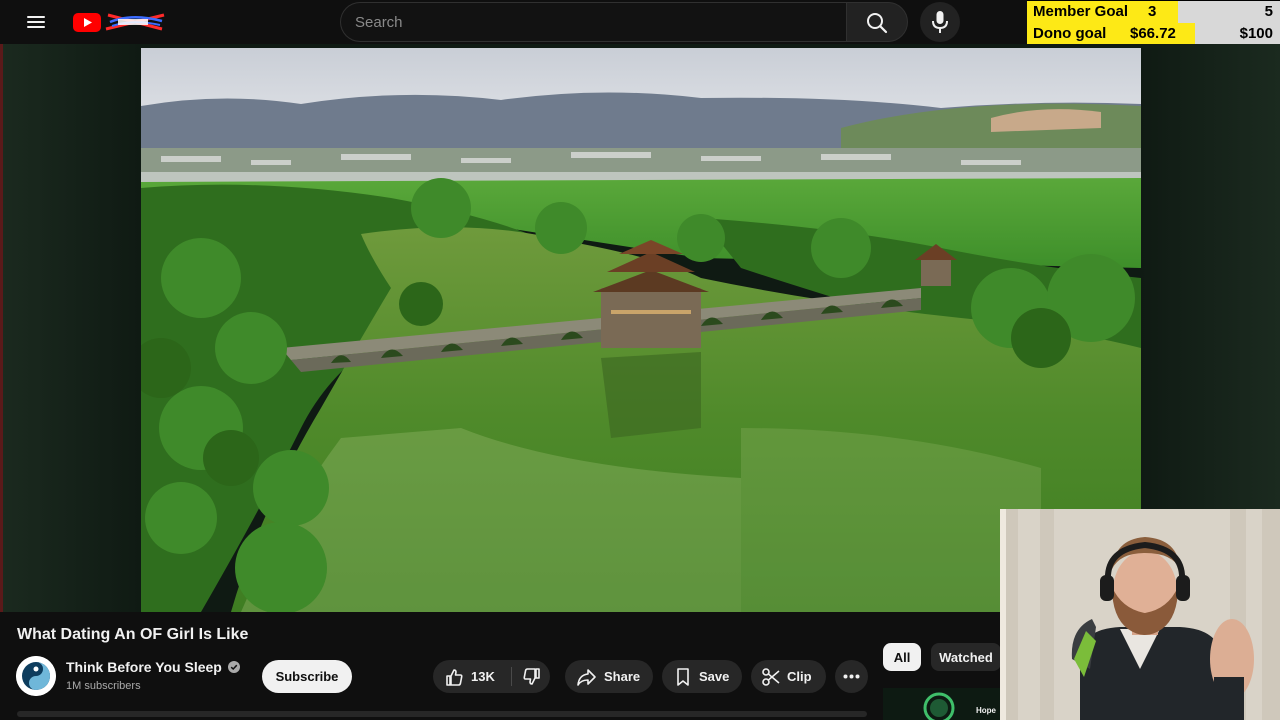 The height and width of the screenshot is (720, 1280). What do you see at coordinates (986, 710) in the screenshot?
I see `thumbnail-caption: Hope` at bounding box center [986, 710].